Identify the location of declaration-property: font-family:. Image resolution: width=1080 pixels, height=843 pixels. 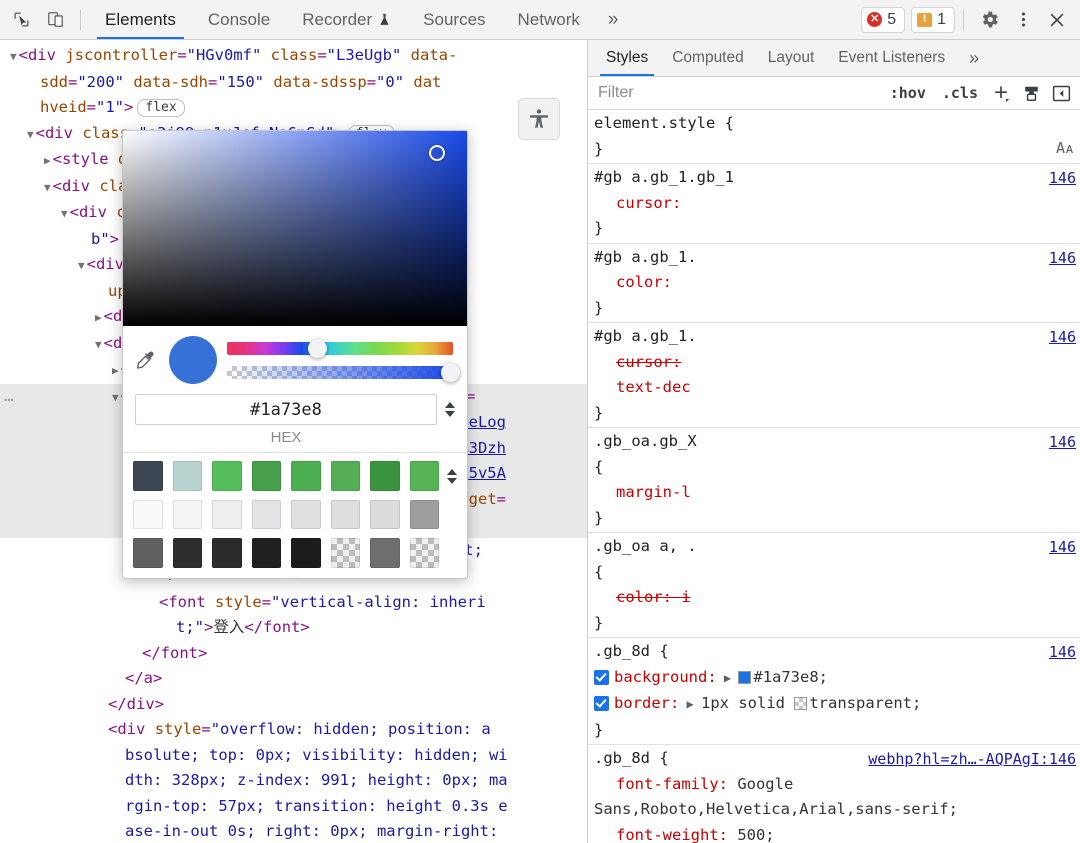
(661, 785).